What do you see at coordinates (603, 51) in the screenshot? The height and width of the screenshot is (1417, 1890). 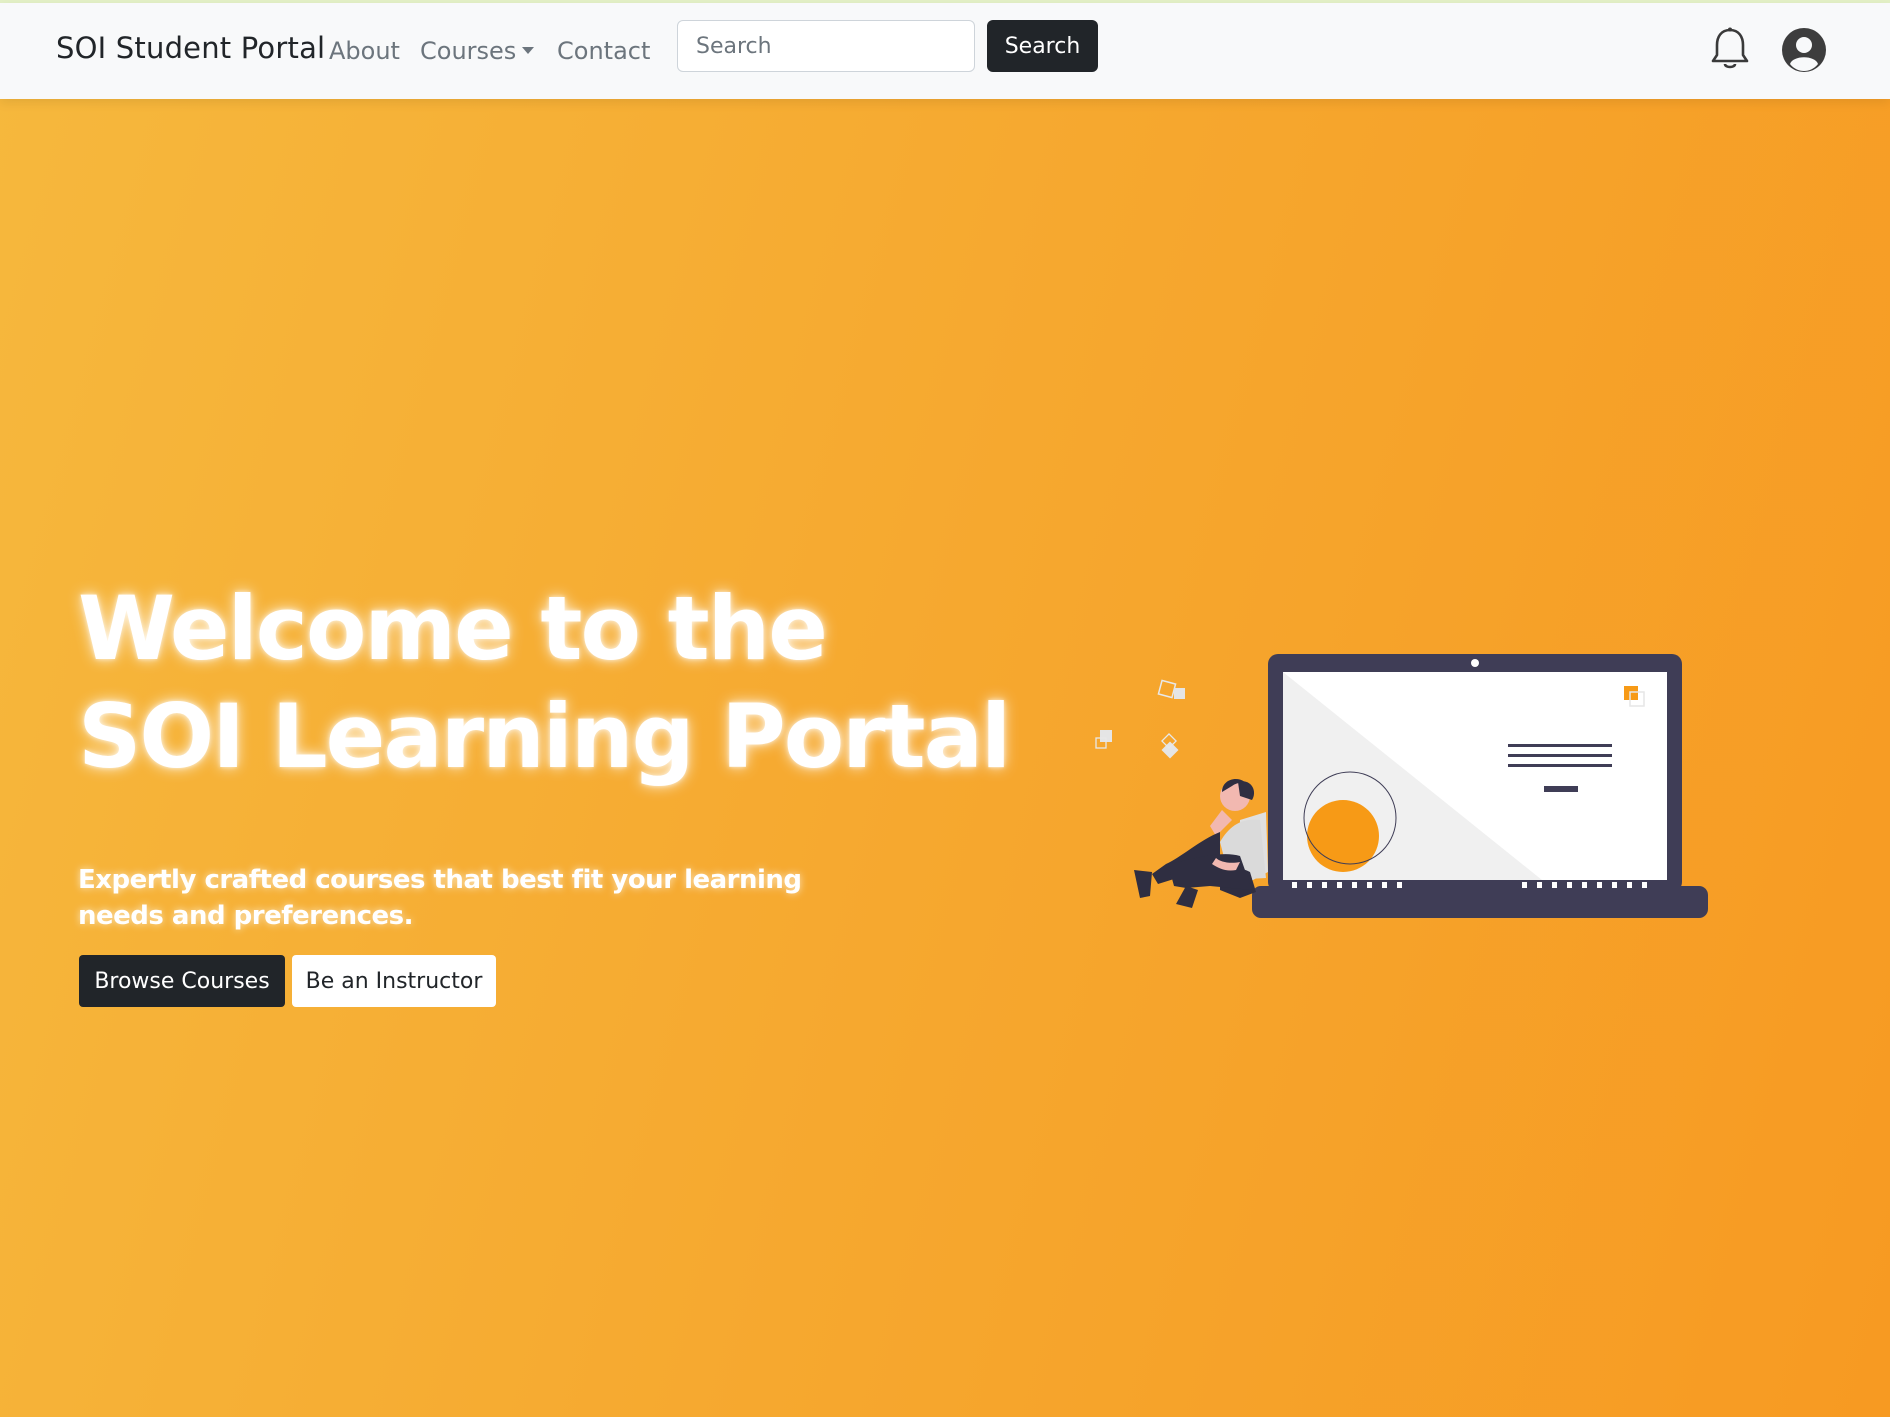 I see `nav-link-contact: Contact` at bounding box center [603, 51].